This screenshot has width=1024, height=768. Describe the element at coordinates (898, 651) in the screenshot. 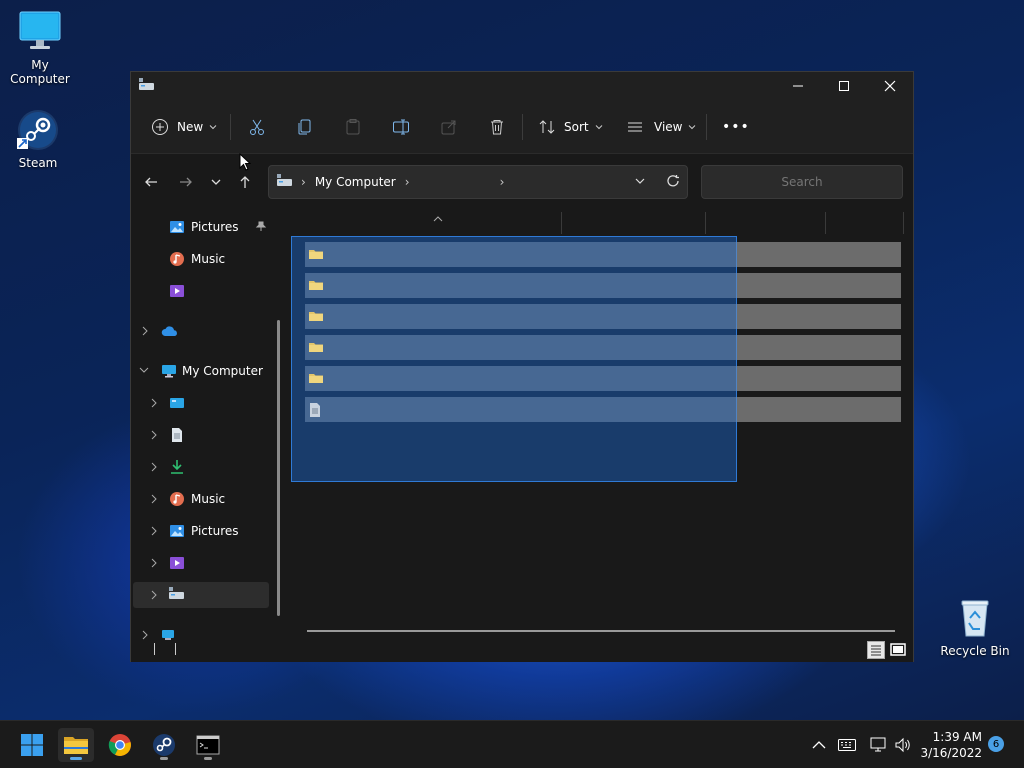

I see `tiles-view-toggle` at that location.